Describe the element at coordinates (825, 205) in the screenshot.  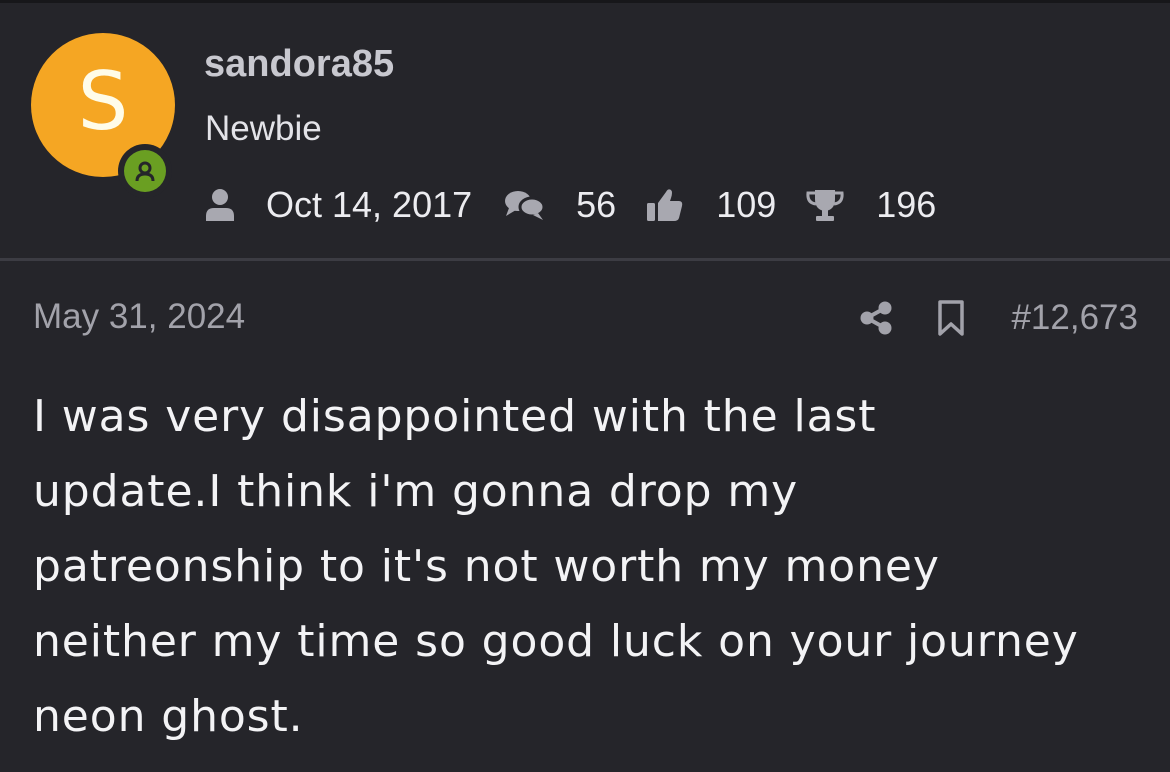
I see `trophy-icon` at that location.